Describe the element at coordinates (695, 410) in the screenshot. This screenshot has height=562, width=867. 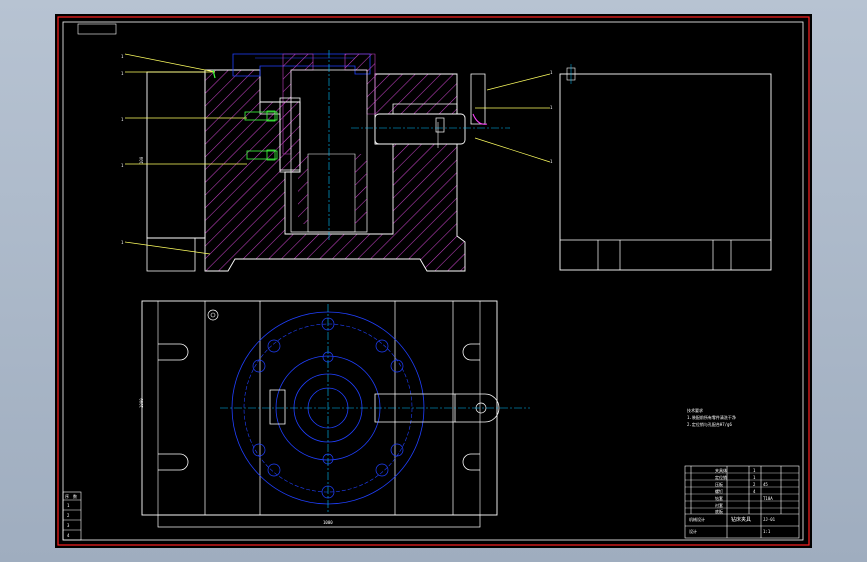
I see `notes-heading: 技术要求` at that location.